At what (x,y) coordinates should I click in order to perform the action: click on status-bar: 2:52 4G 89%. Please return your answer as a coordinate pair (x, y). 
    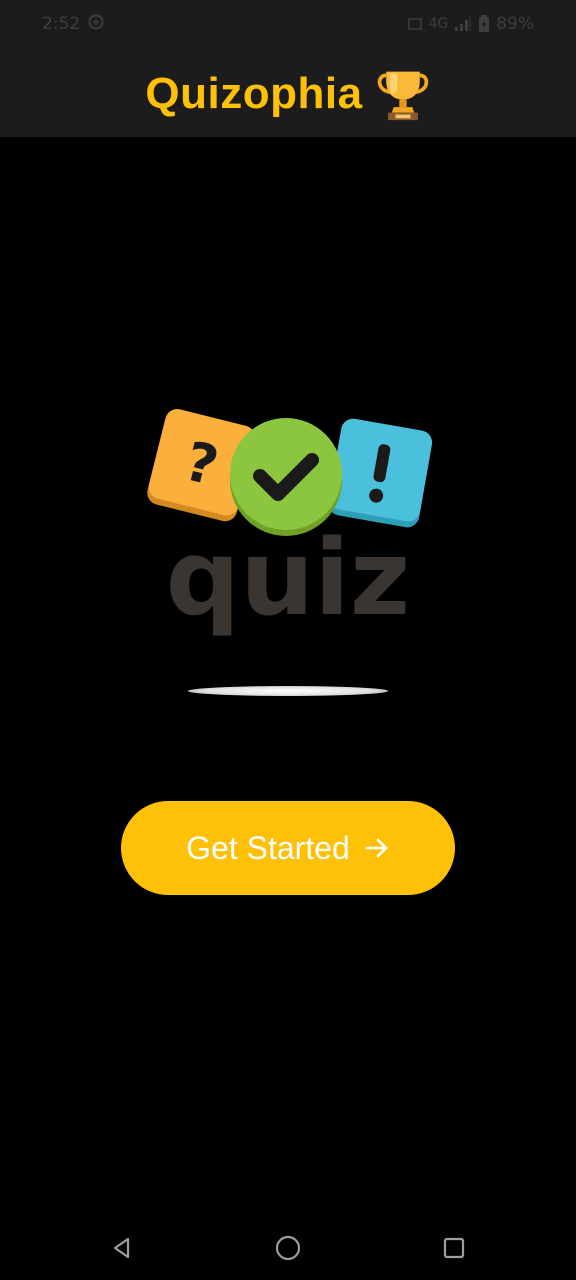
    Looking at the image, I should click on (288, 25).